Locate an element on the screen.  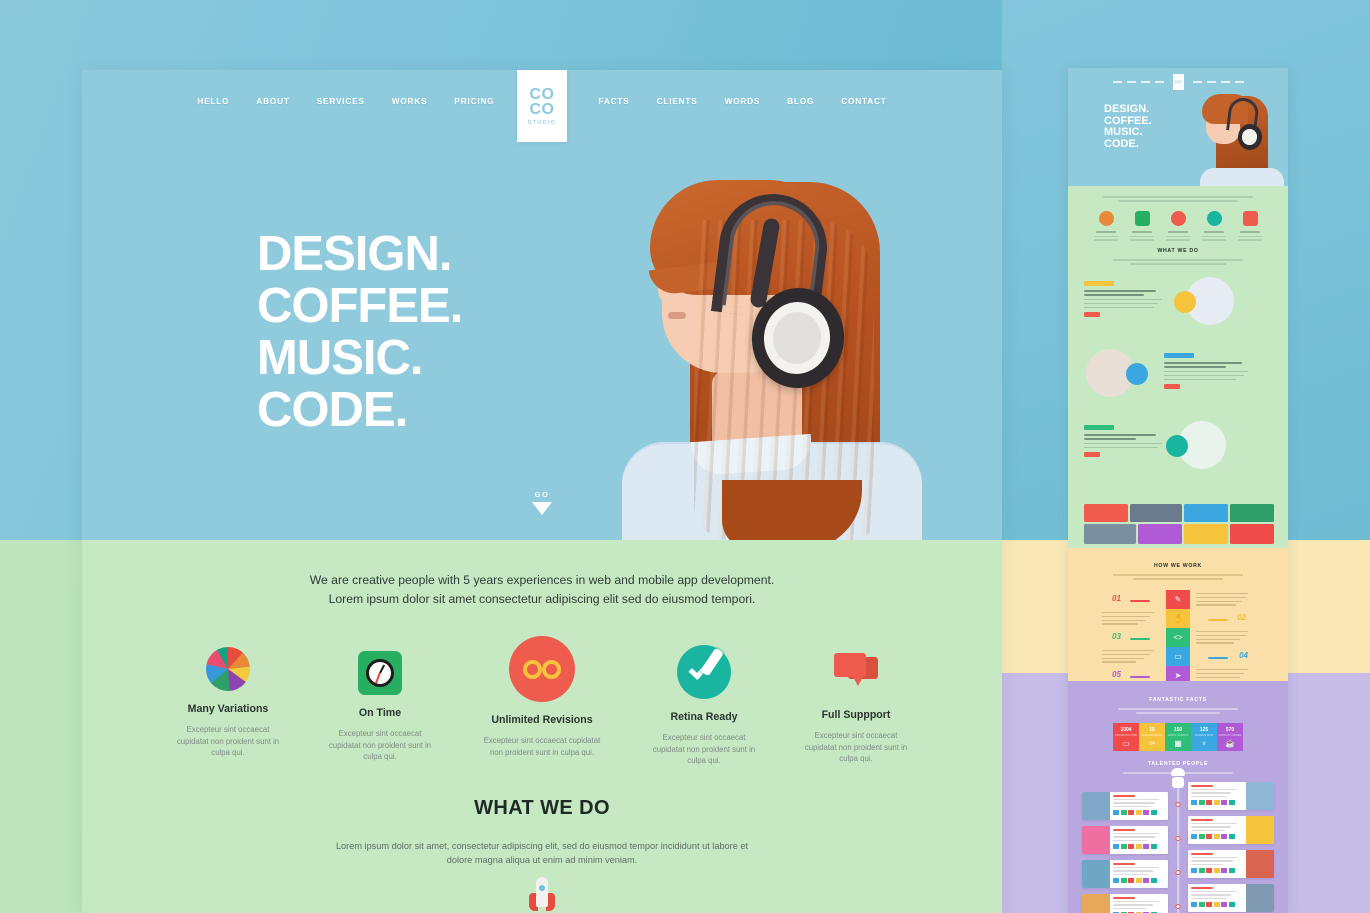
thumb-step-column: ✎ ✋ <> ▭ ➤ is located at coordinates (1178, 637).